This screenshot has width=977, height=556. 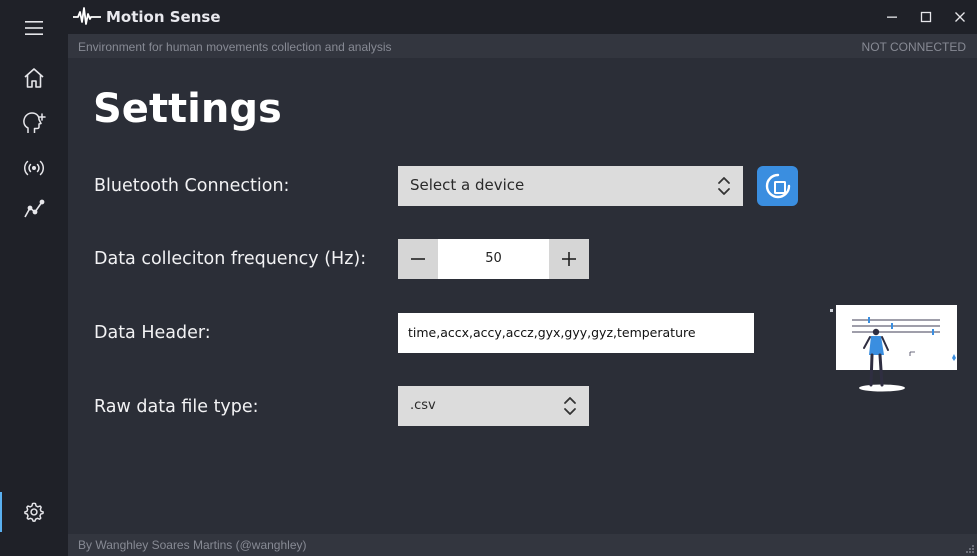 I want to click on bluetooth-device-select: Select a device, so click(x=570, y=186).